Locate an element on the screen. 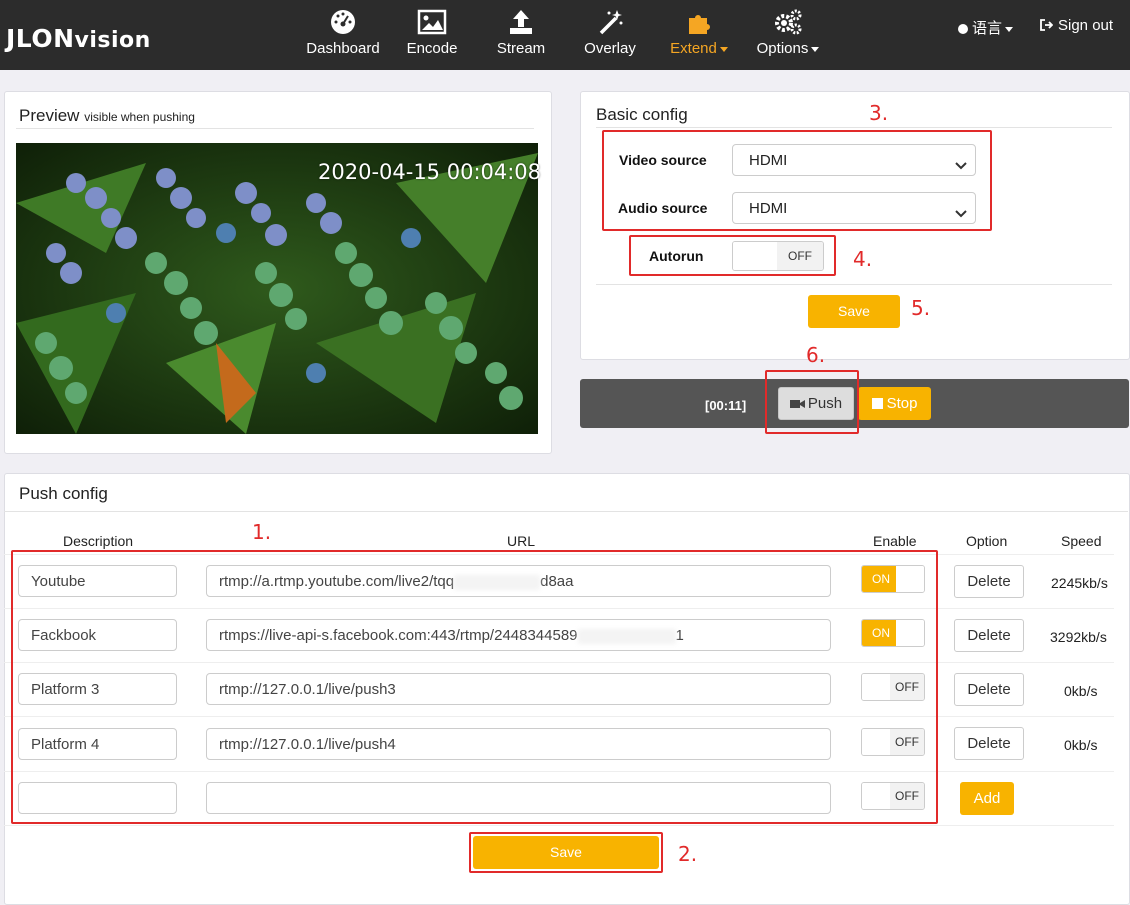 Image resolution: width=1130 pixels, height=905 pixels. globe-icon is located at coordinates (963, 29).